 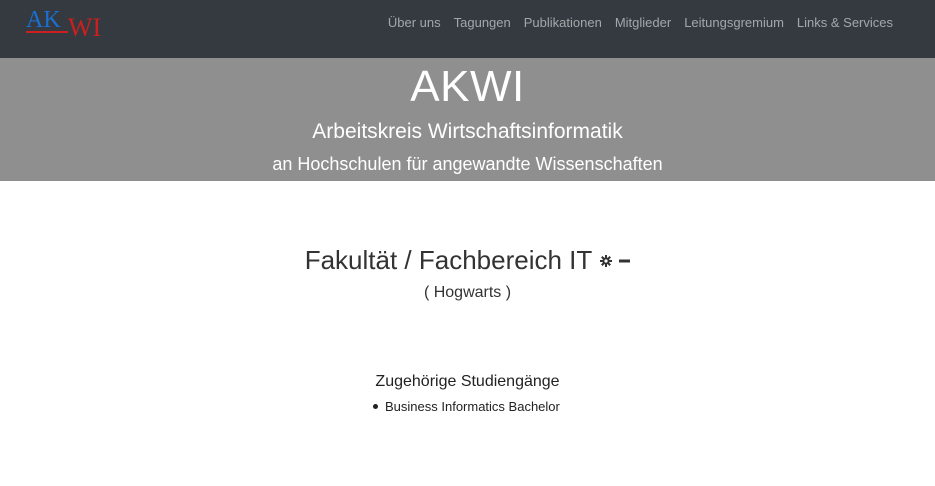 I want to click on nav-link-mitglieder: Mitglieder, so click(x=643, y=22).